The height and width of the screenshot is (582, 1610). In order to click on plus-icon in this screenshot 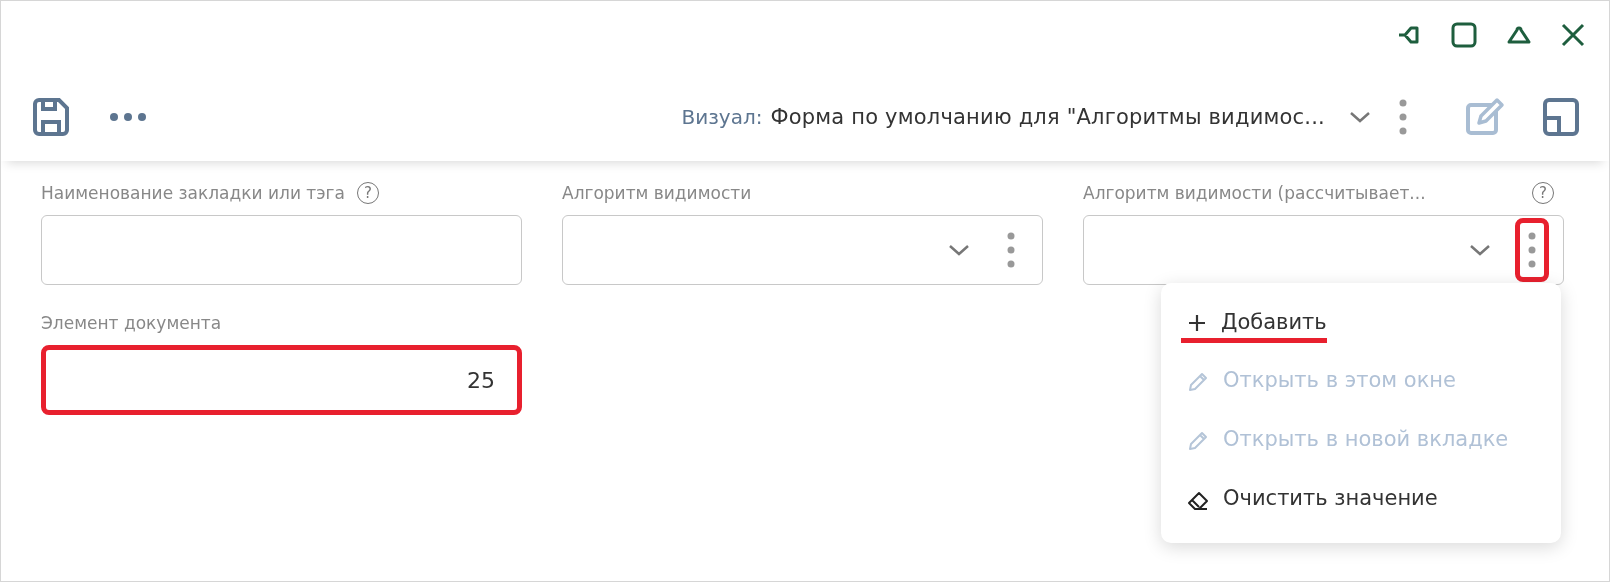, I will do `click(1197, 322)`.